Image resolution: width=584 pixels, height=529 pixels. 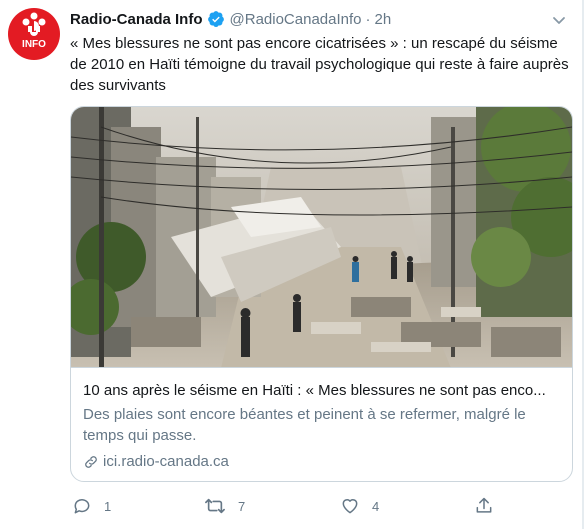 What do you see at coordinates (383, 19) in the screenshot?
I see `tweet-time: 2h` at bounding box center [383, 19].